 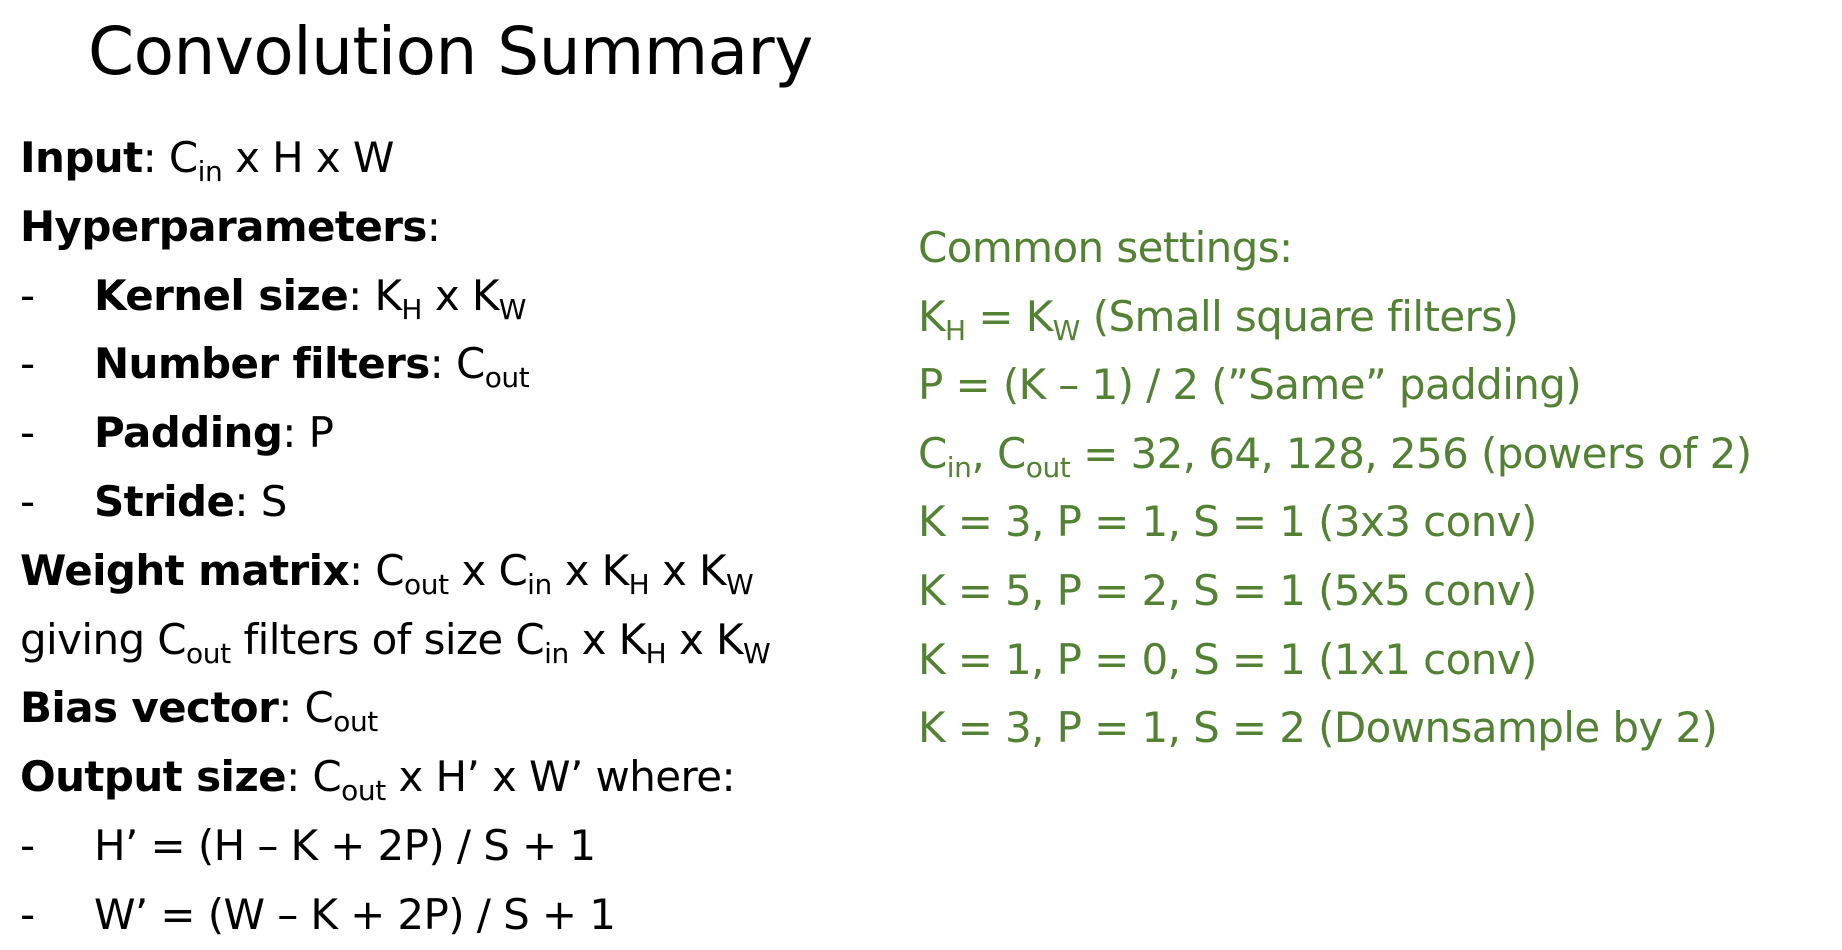 What do you see at coordinates (512, 309) in the screenshot?
I see `kernel-kw-sub: W` at bounding box center [512, 309].